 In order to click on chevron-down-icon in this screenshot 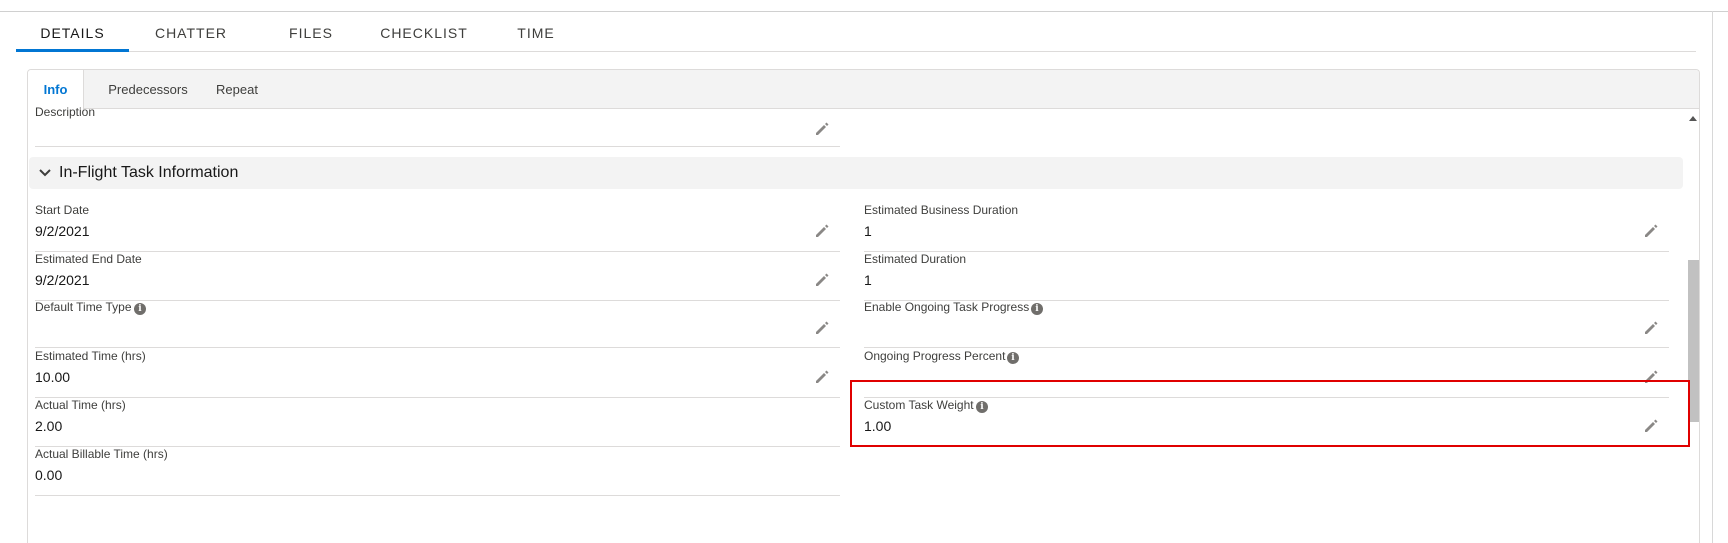, I will do `click(45, 173)`.